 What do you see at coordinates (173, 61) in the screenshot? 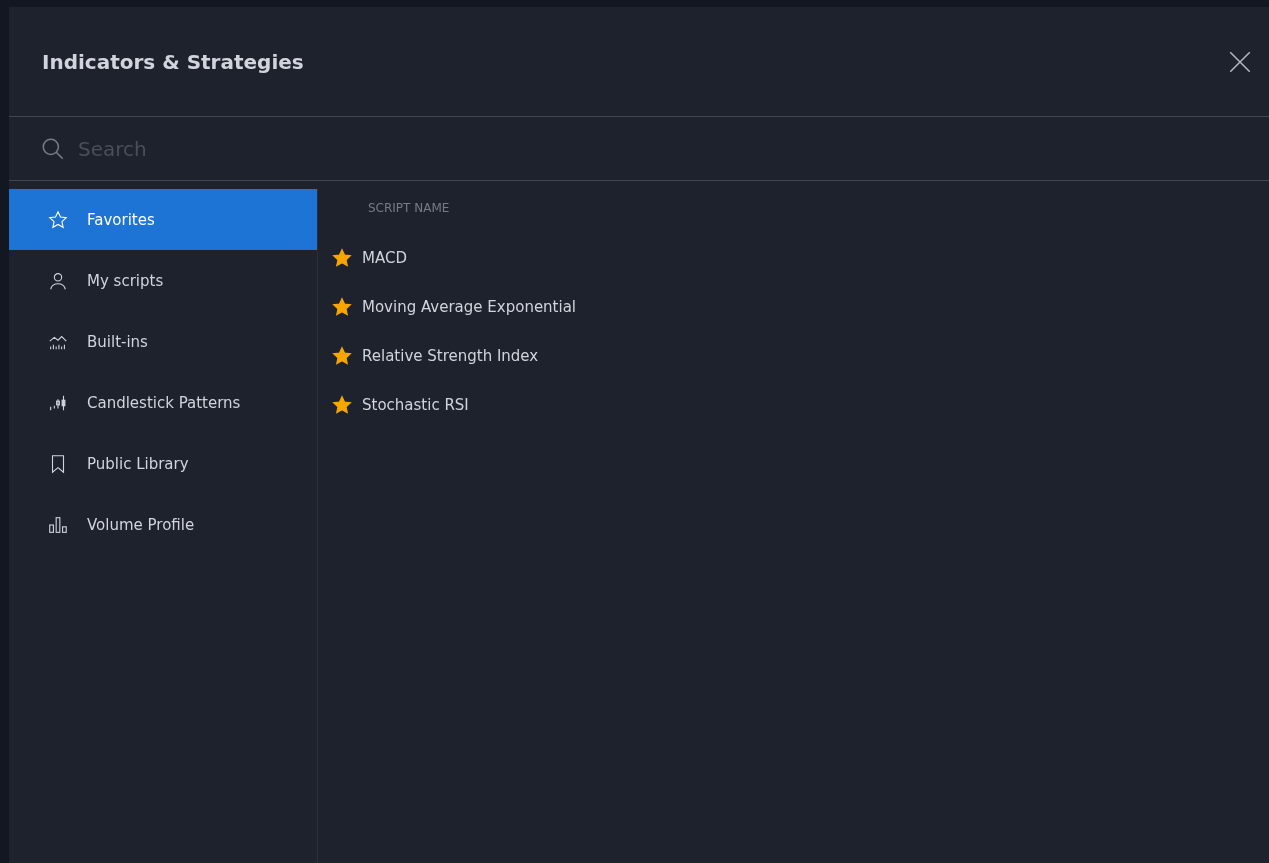
I see `dialog-title: Indicators & Strategies` at bounding box center [173, 61].